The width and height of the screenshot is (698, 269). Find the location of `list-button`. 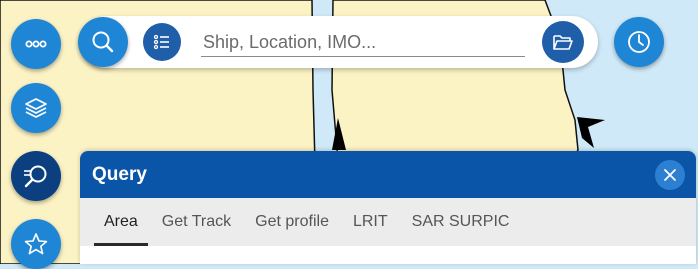

list-button is located at coordinates (162, 42).